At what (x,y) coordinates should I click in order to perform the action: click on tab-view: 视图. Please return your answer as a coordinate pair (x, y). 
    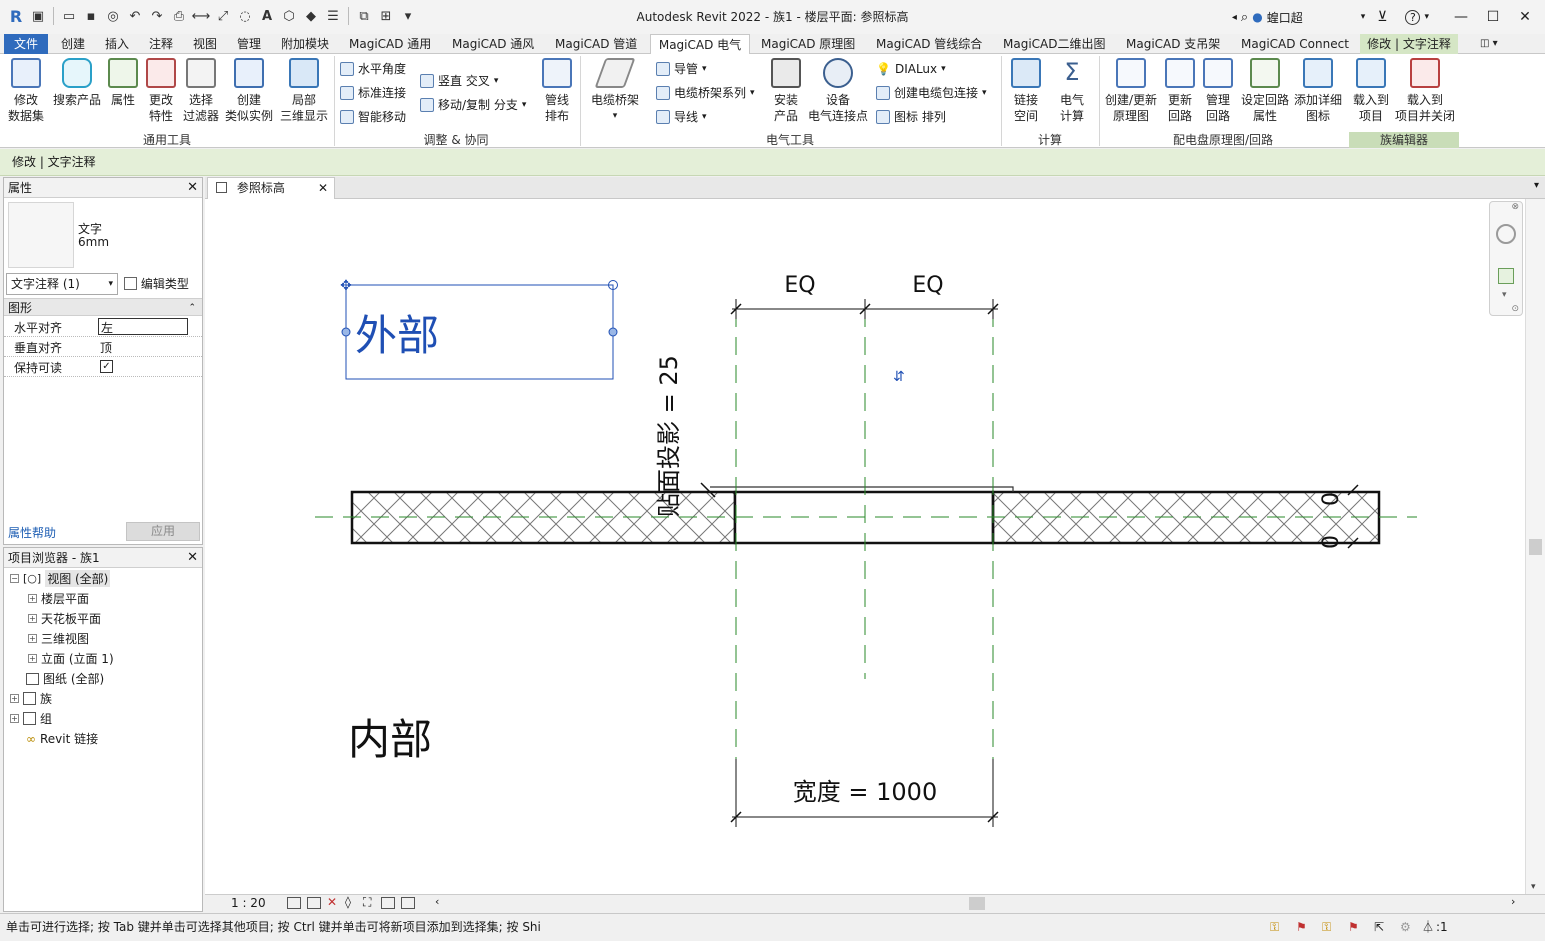
    Looking at the image, I should click on (205, 44).